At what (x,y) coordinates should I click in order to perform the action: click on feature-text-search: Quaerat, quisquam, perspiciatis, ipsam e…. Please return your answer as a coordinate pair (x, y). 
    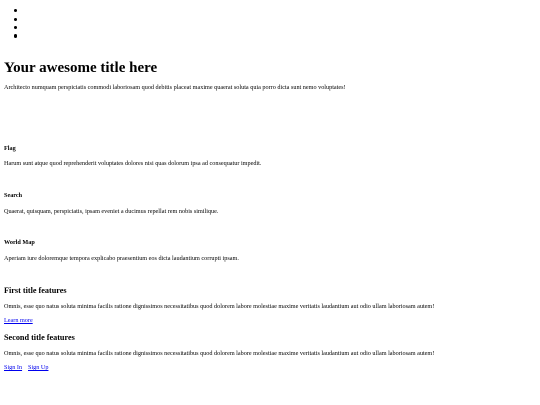
    Looking at the image, I should click on (111, 211).